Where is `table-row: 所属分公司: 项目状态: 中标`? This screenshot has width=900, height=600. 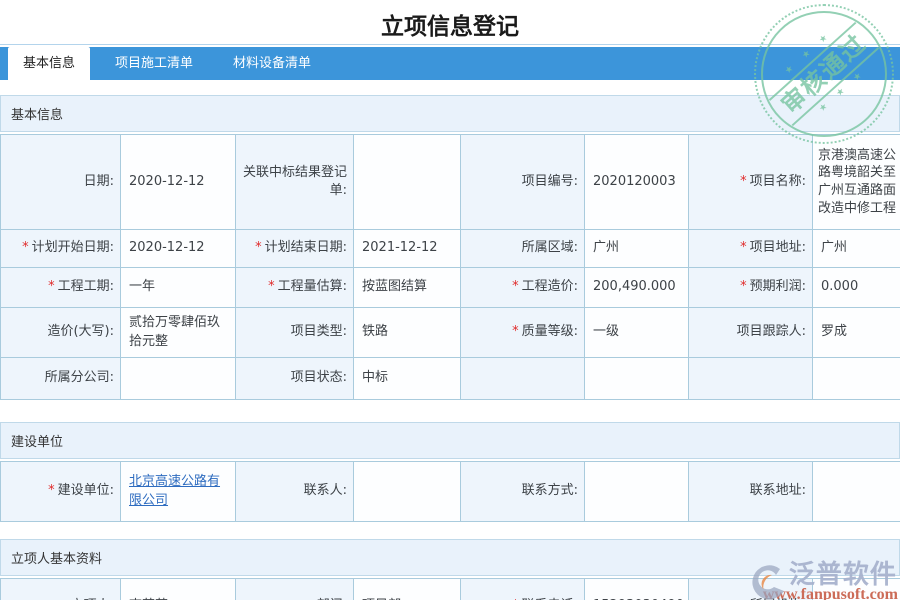 table-row: 所属分公司: 项目状态: 中标 is located at coordinates (450, 378).